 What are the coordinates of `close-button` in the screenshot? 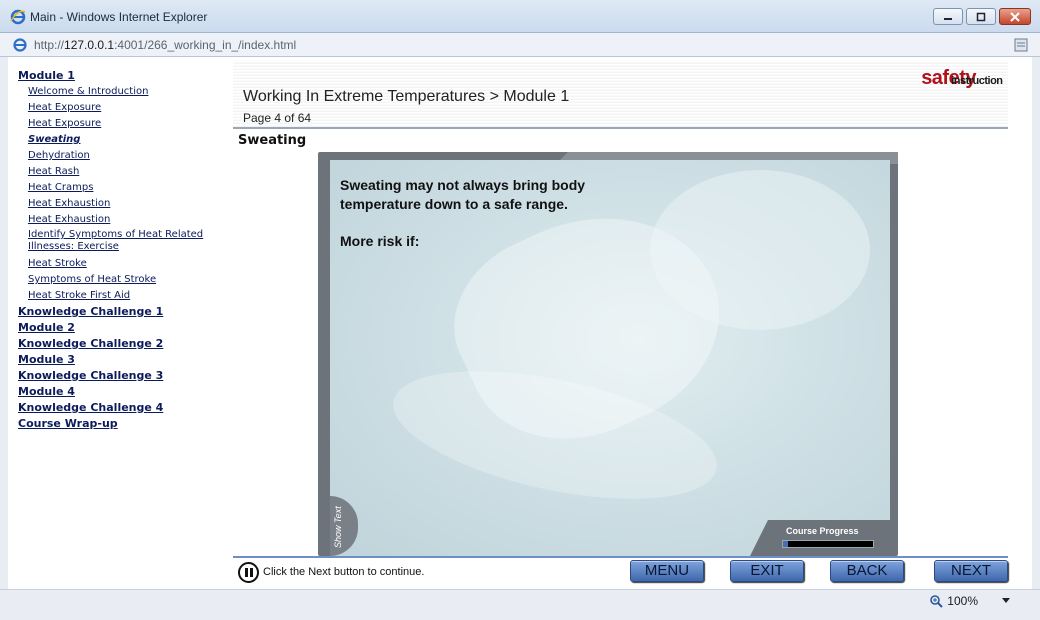 It's located at (1015, 16).